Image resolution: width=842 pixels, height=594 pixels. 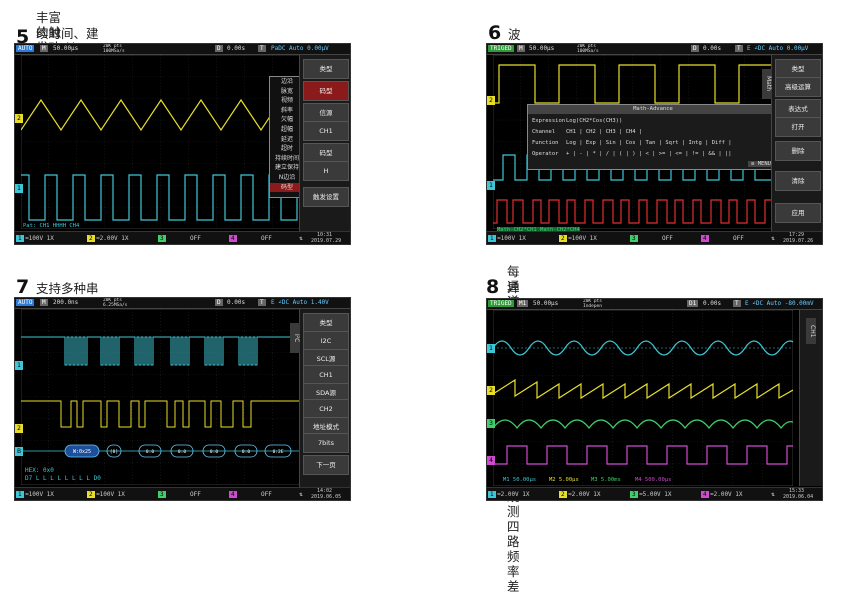 What do you see at coordinates (114, 51) in the screenshot?
I see `sample-rate: 100MSa/s` at bounding box center [114, 51].